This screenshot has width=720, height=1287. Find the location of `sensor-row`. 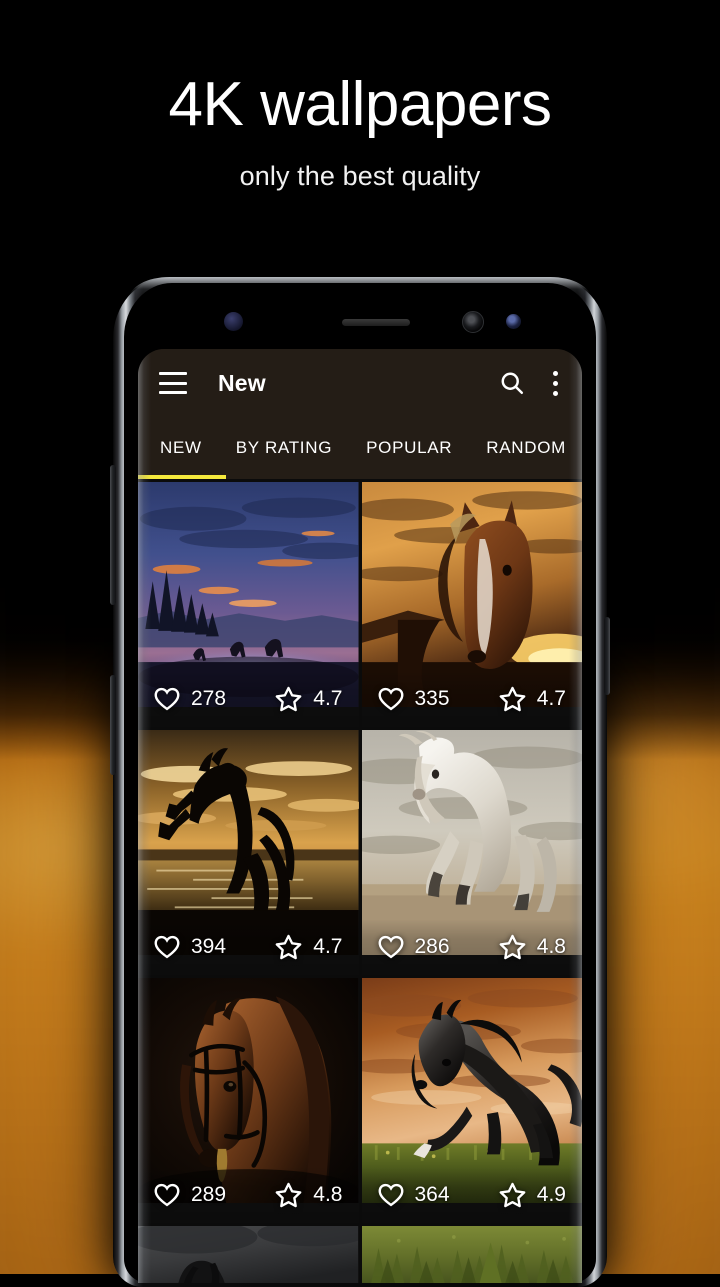

sensor-row is located at coordinates (360, 322).